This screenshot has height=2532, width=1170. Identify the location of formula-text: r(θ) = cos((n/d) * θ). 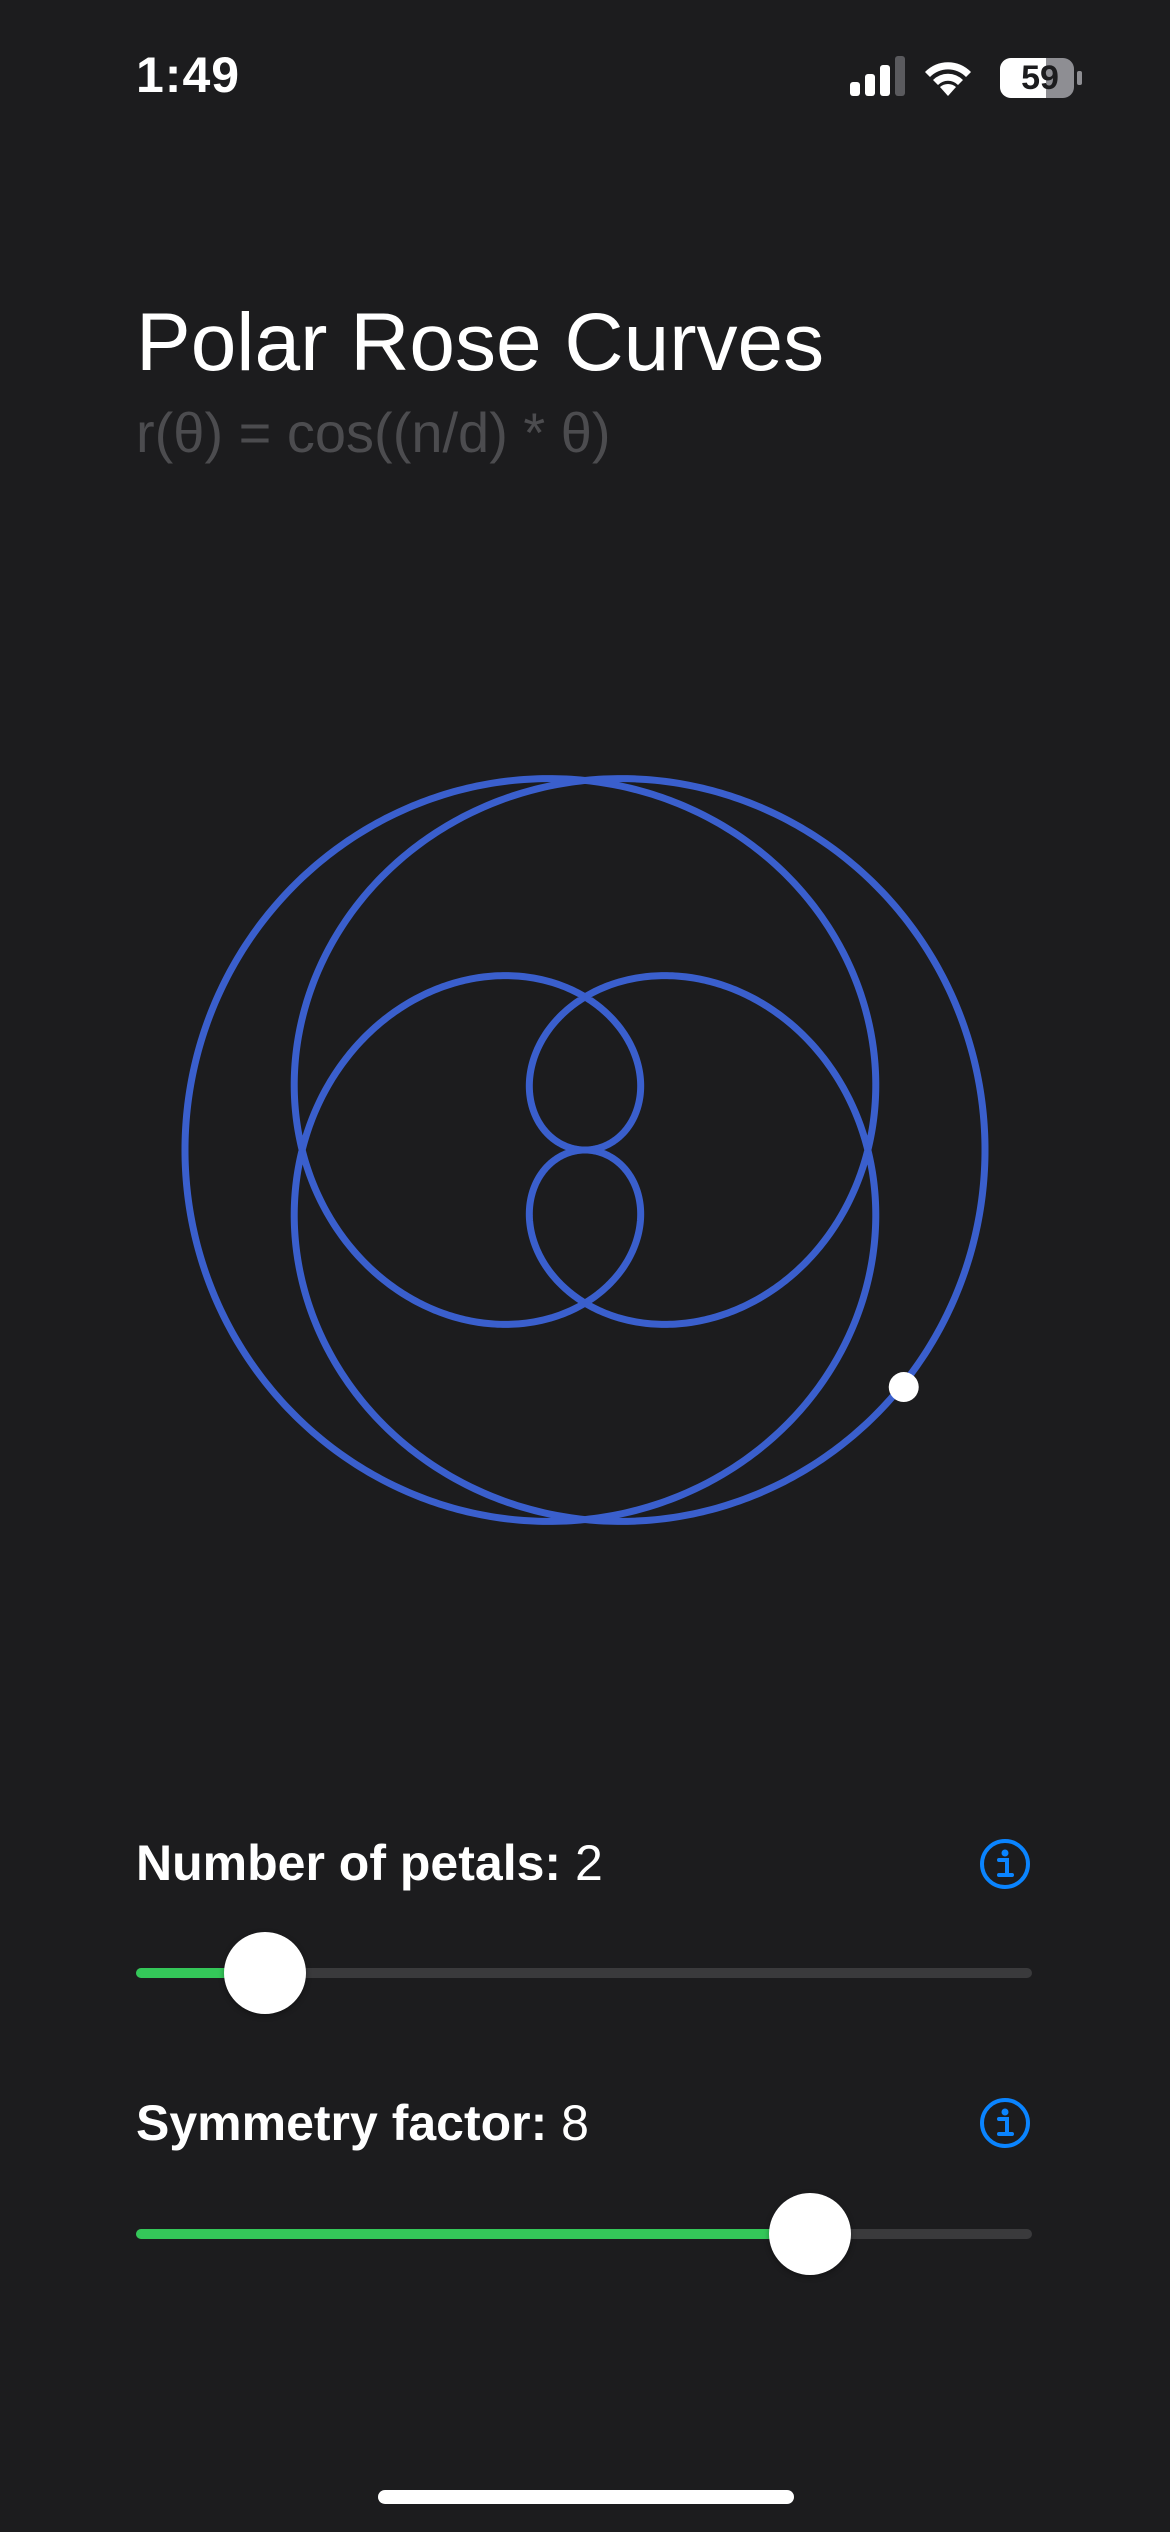
(373, 432).